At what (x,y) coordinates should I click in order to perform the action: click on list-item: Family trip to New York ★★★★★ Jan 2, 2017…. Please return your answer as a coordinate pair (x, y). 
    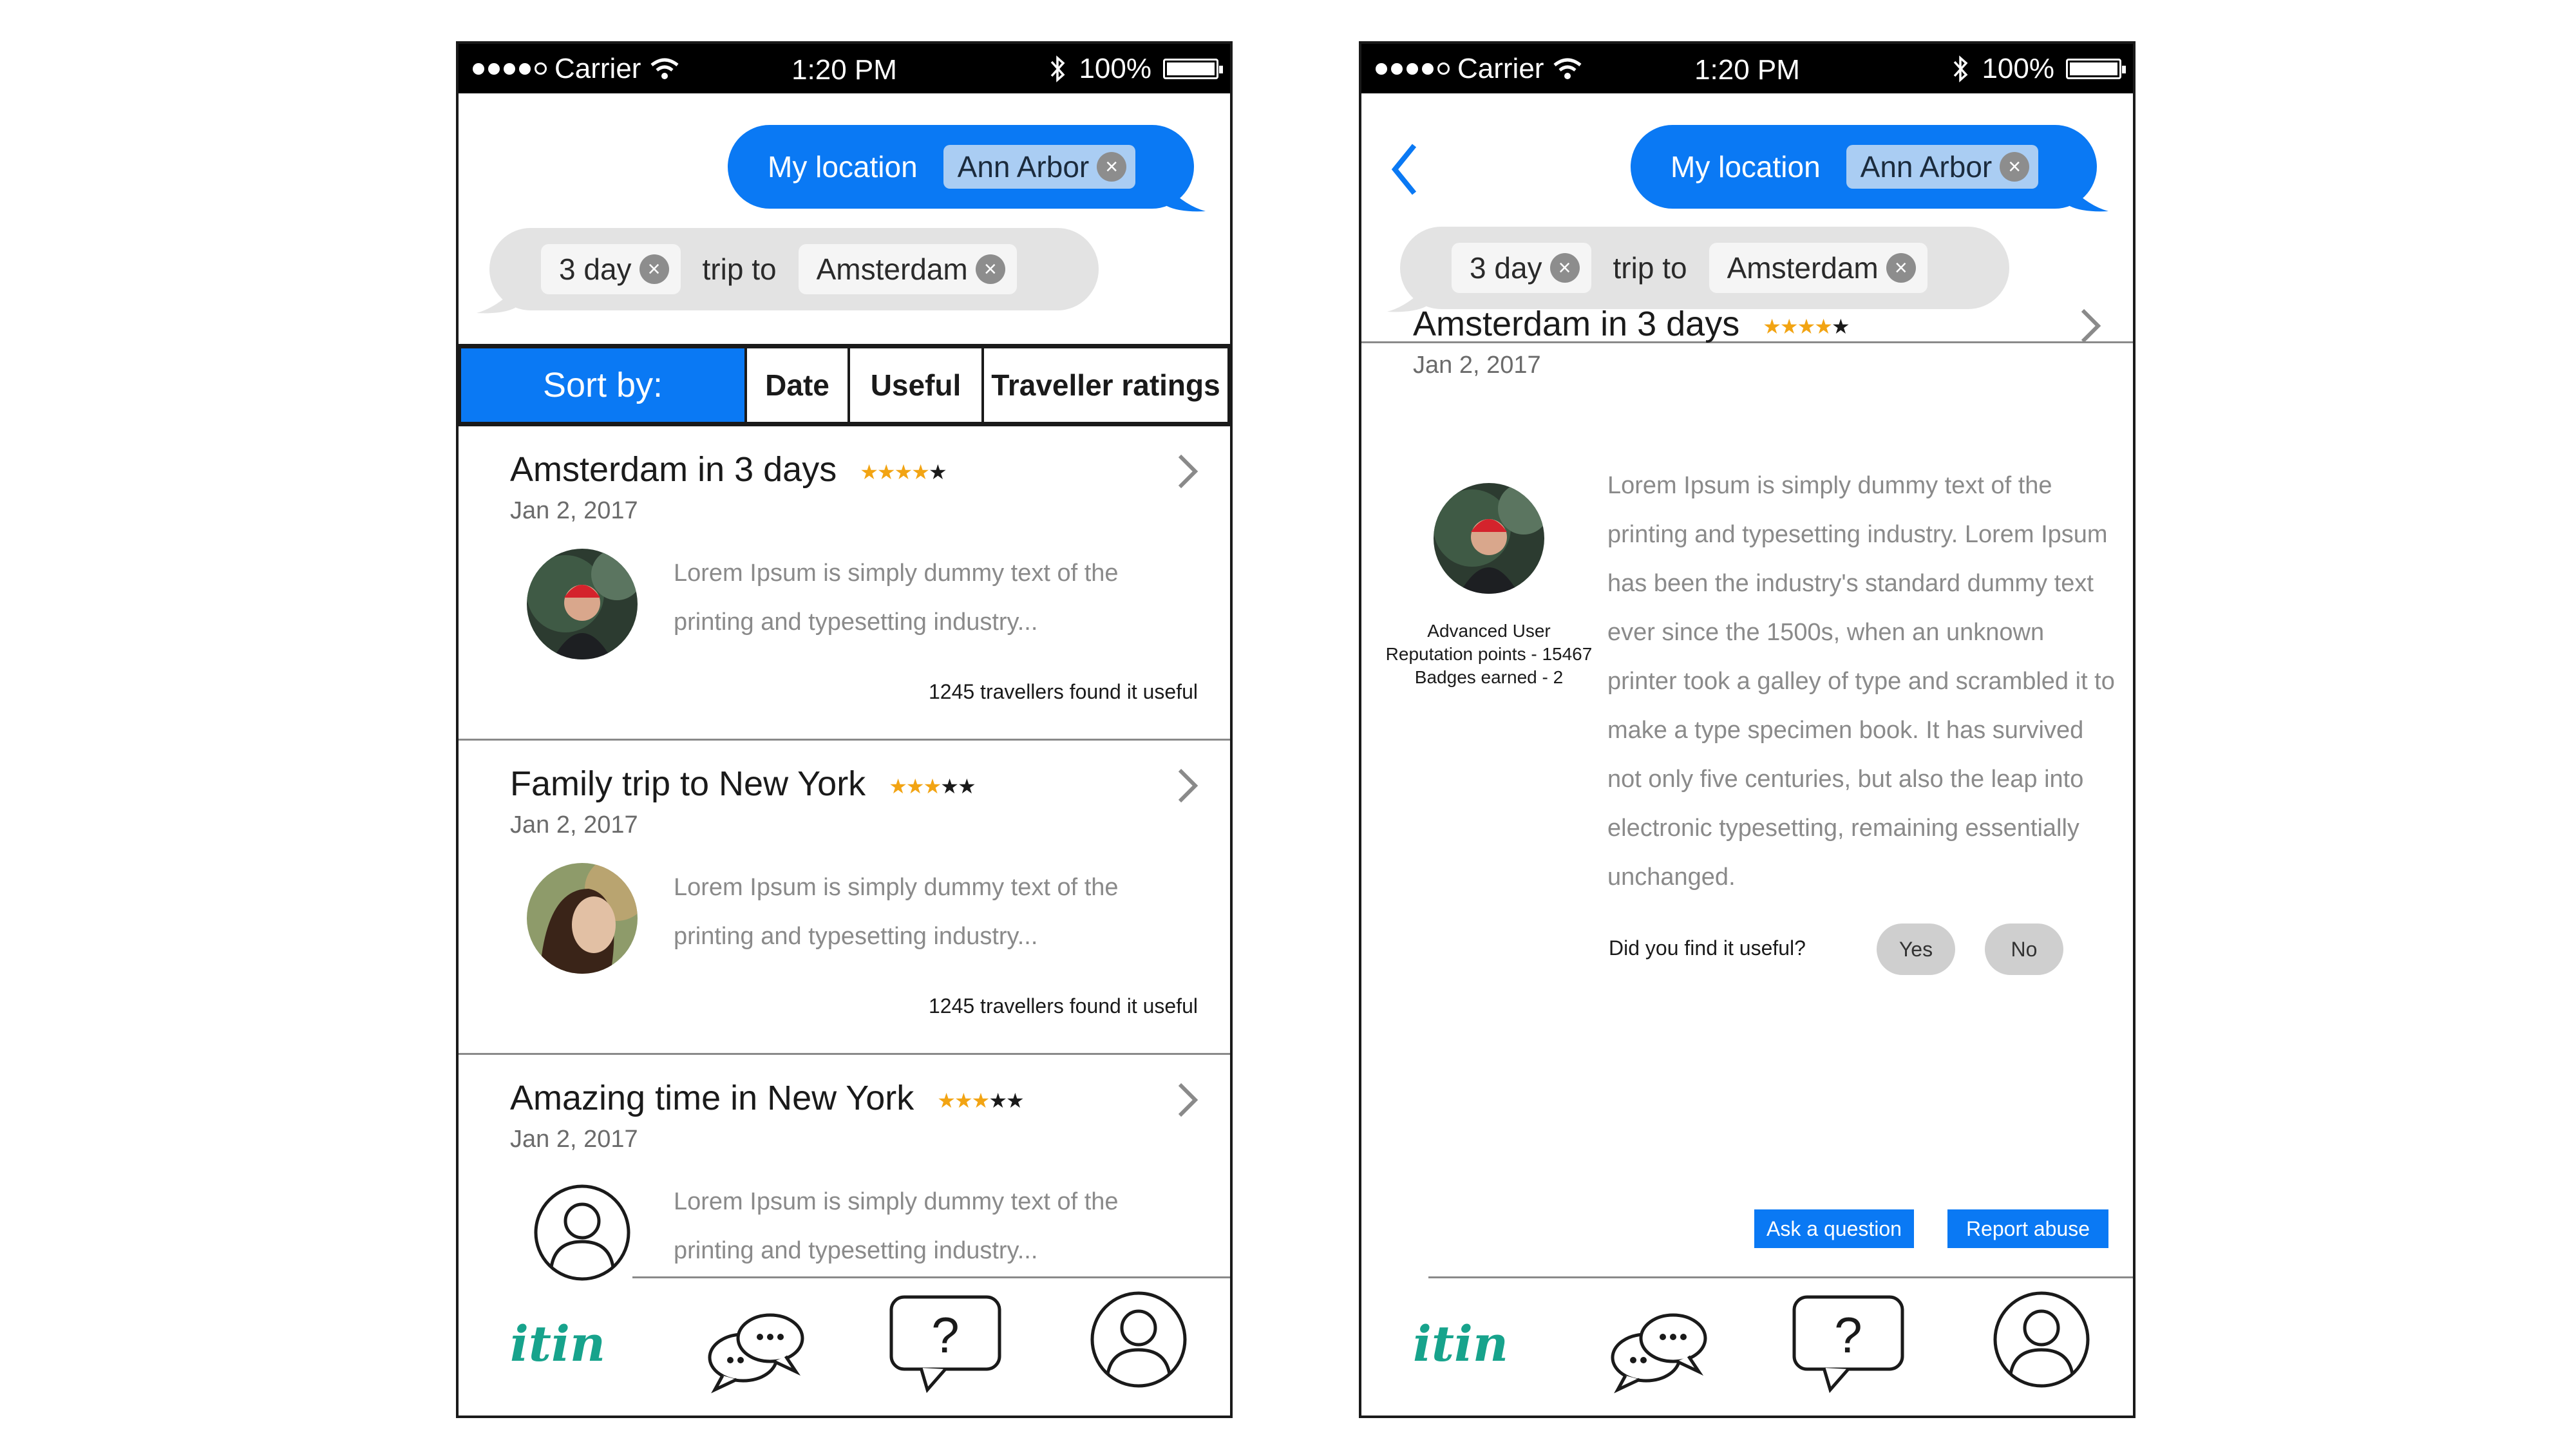
    Looking at the image, I should click on (845, 898).